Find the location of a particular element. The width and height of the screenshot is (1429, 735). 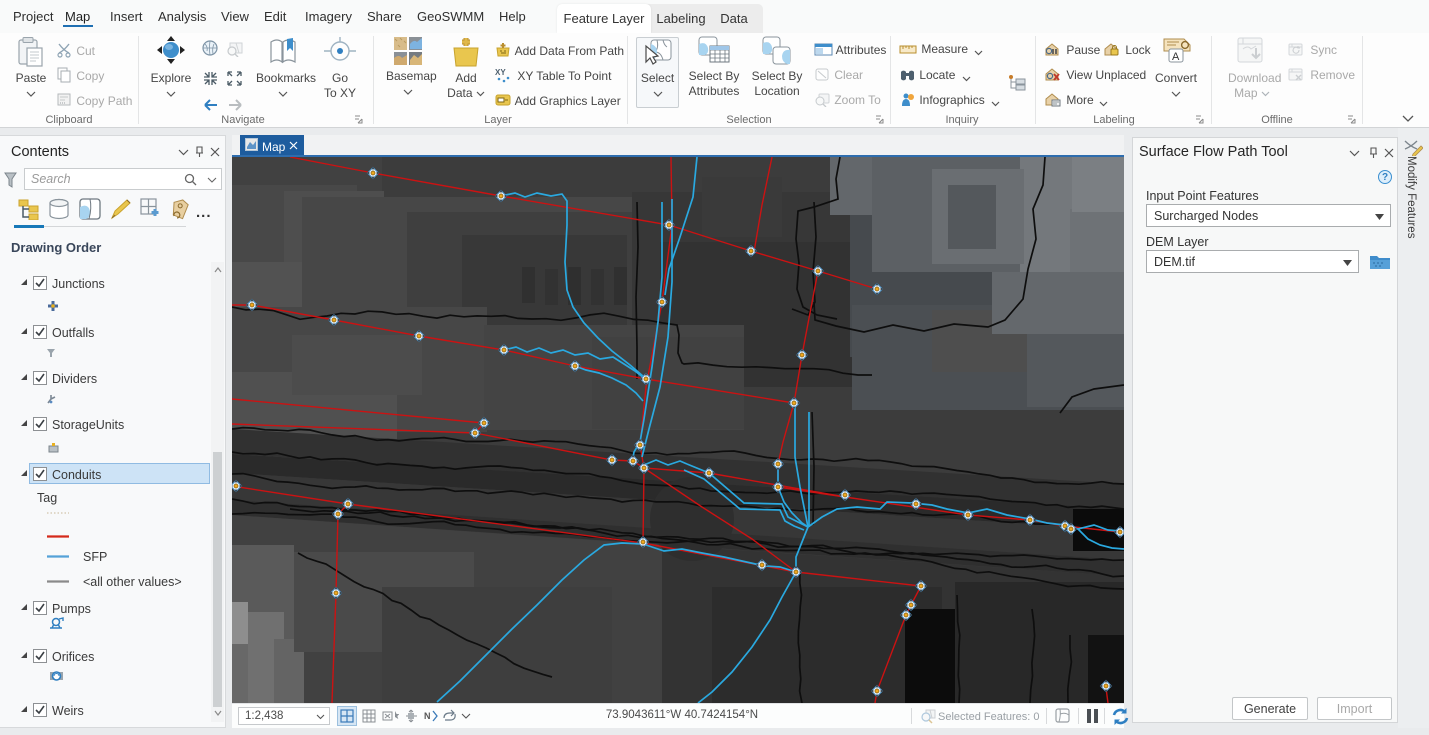

svg-text: XY is located at coordinates (500, 72).